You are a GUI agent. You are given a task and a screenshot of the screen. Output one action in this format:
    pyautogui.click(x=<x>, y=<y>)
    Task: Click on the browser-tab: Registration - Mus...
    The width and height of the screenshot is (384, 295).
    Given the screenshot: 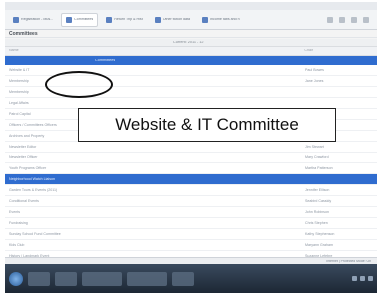 What is the action you would take?
    pyautogui.click(x=33, y=20)
    